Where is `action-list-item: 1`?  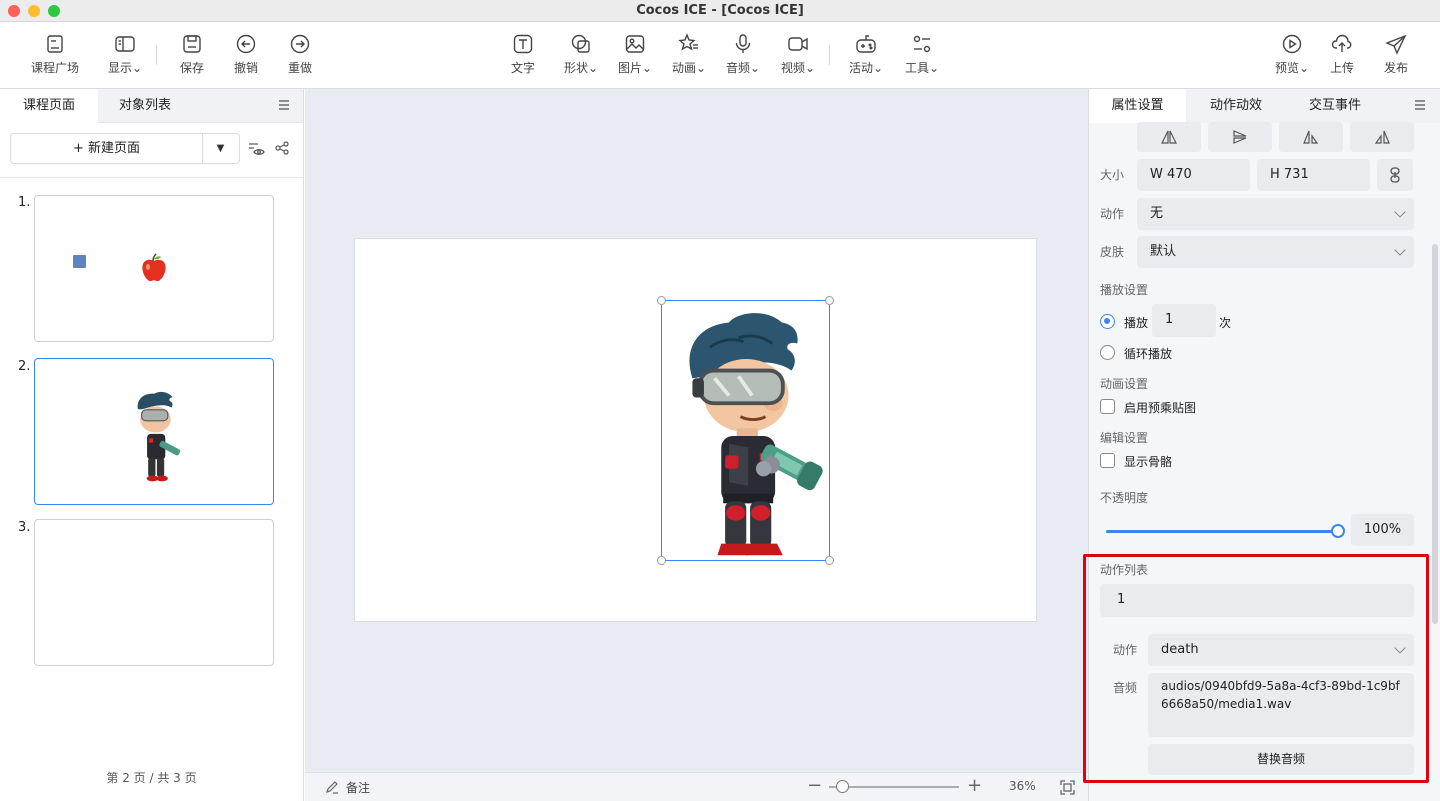
action-list-item: 1 is located at coordinates (1257, 600).